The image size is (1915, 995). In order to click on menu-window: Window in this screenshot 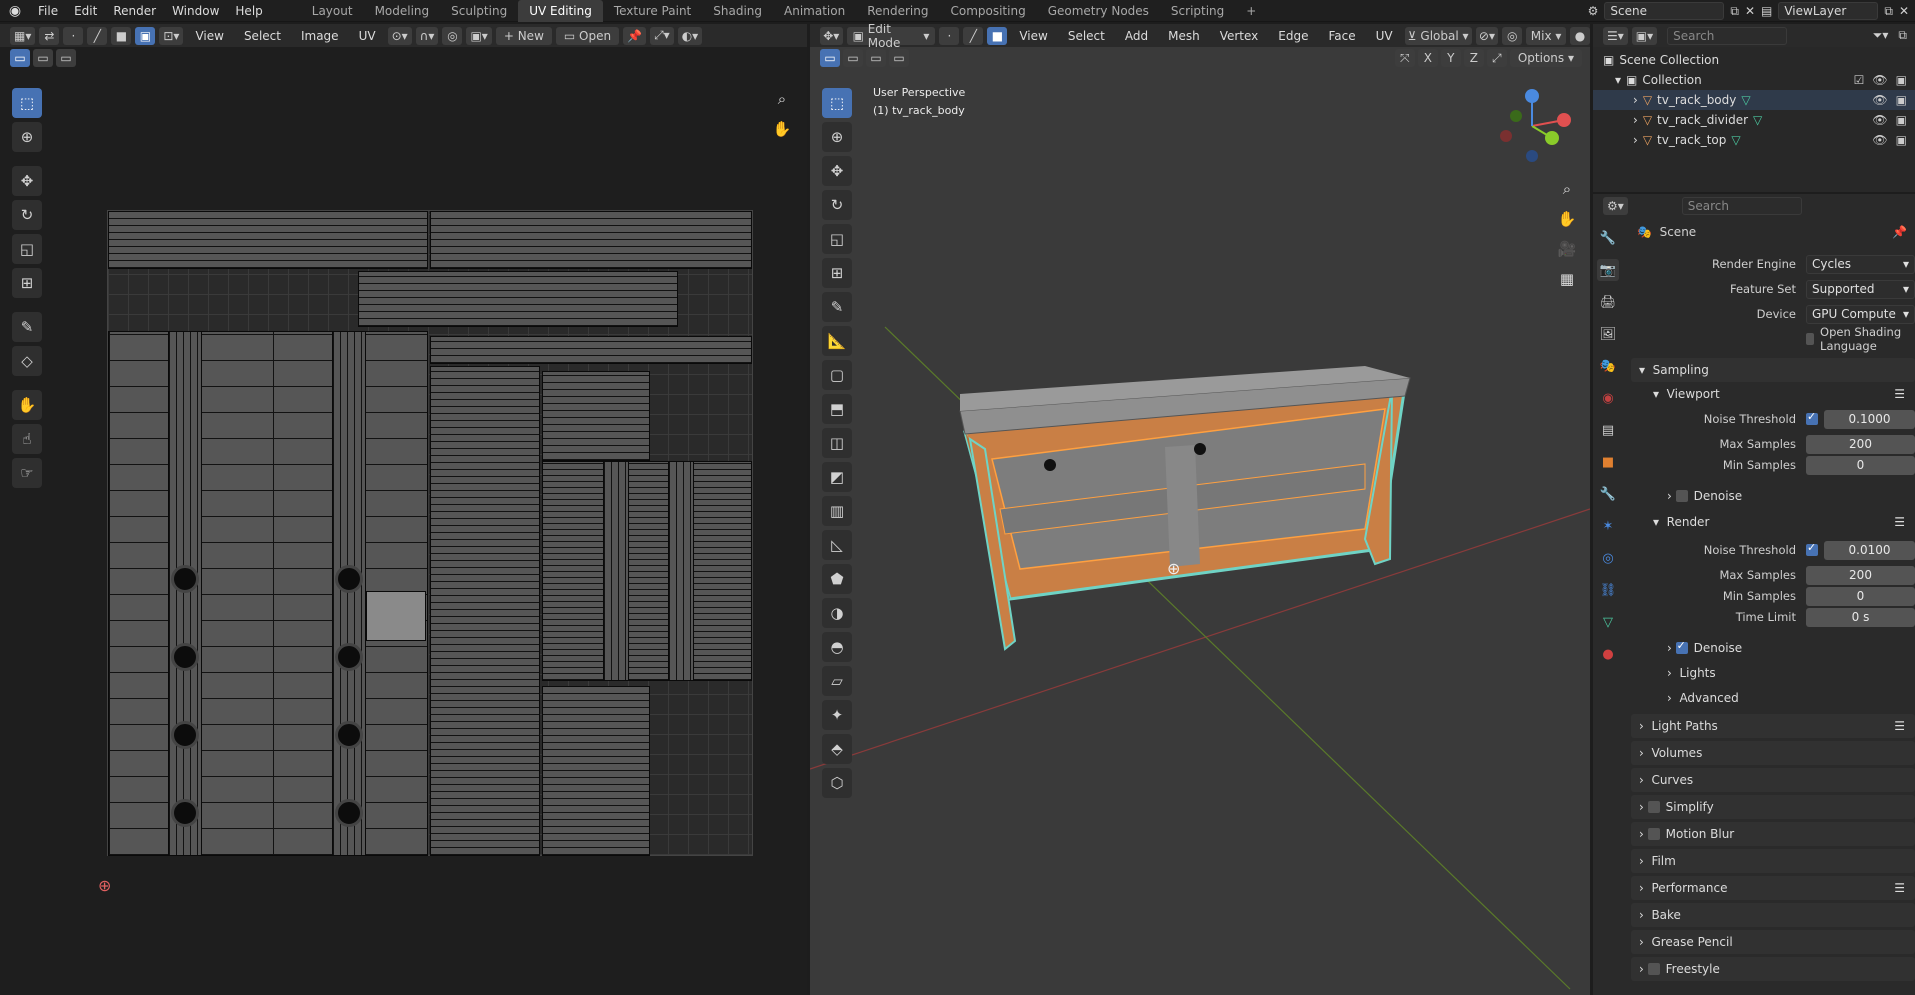, I will do `click(195, 11)`.